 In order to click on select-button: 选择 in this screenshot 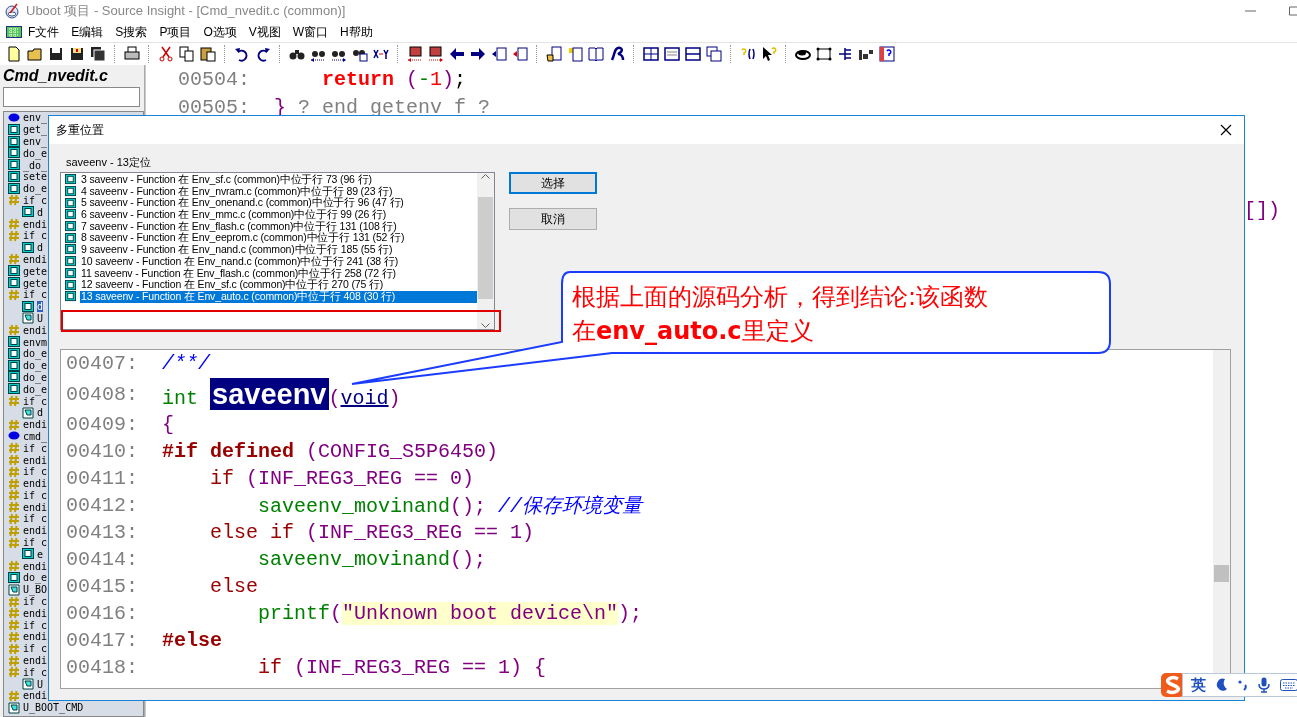, I will do `click(553, 183)`.